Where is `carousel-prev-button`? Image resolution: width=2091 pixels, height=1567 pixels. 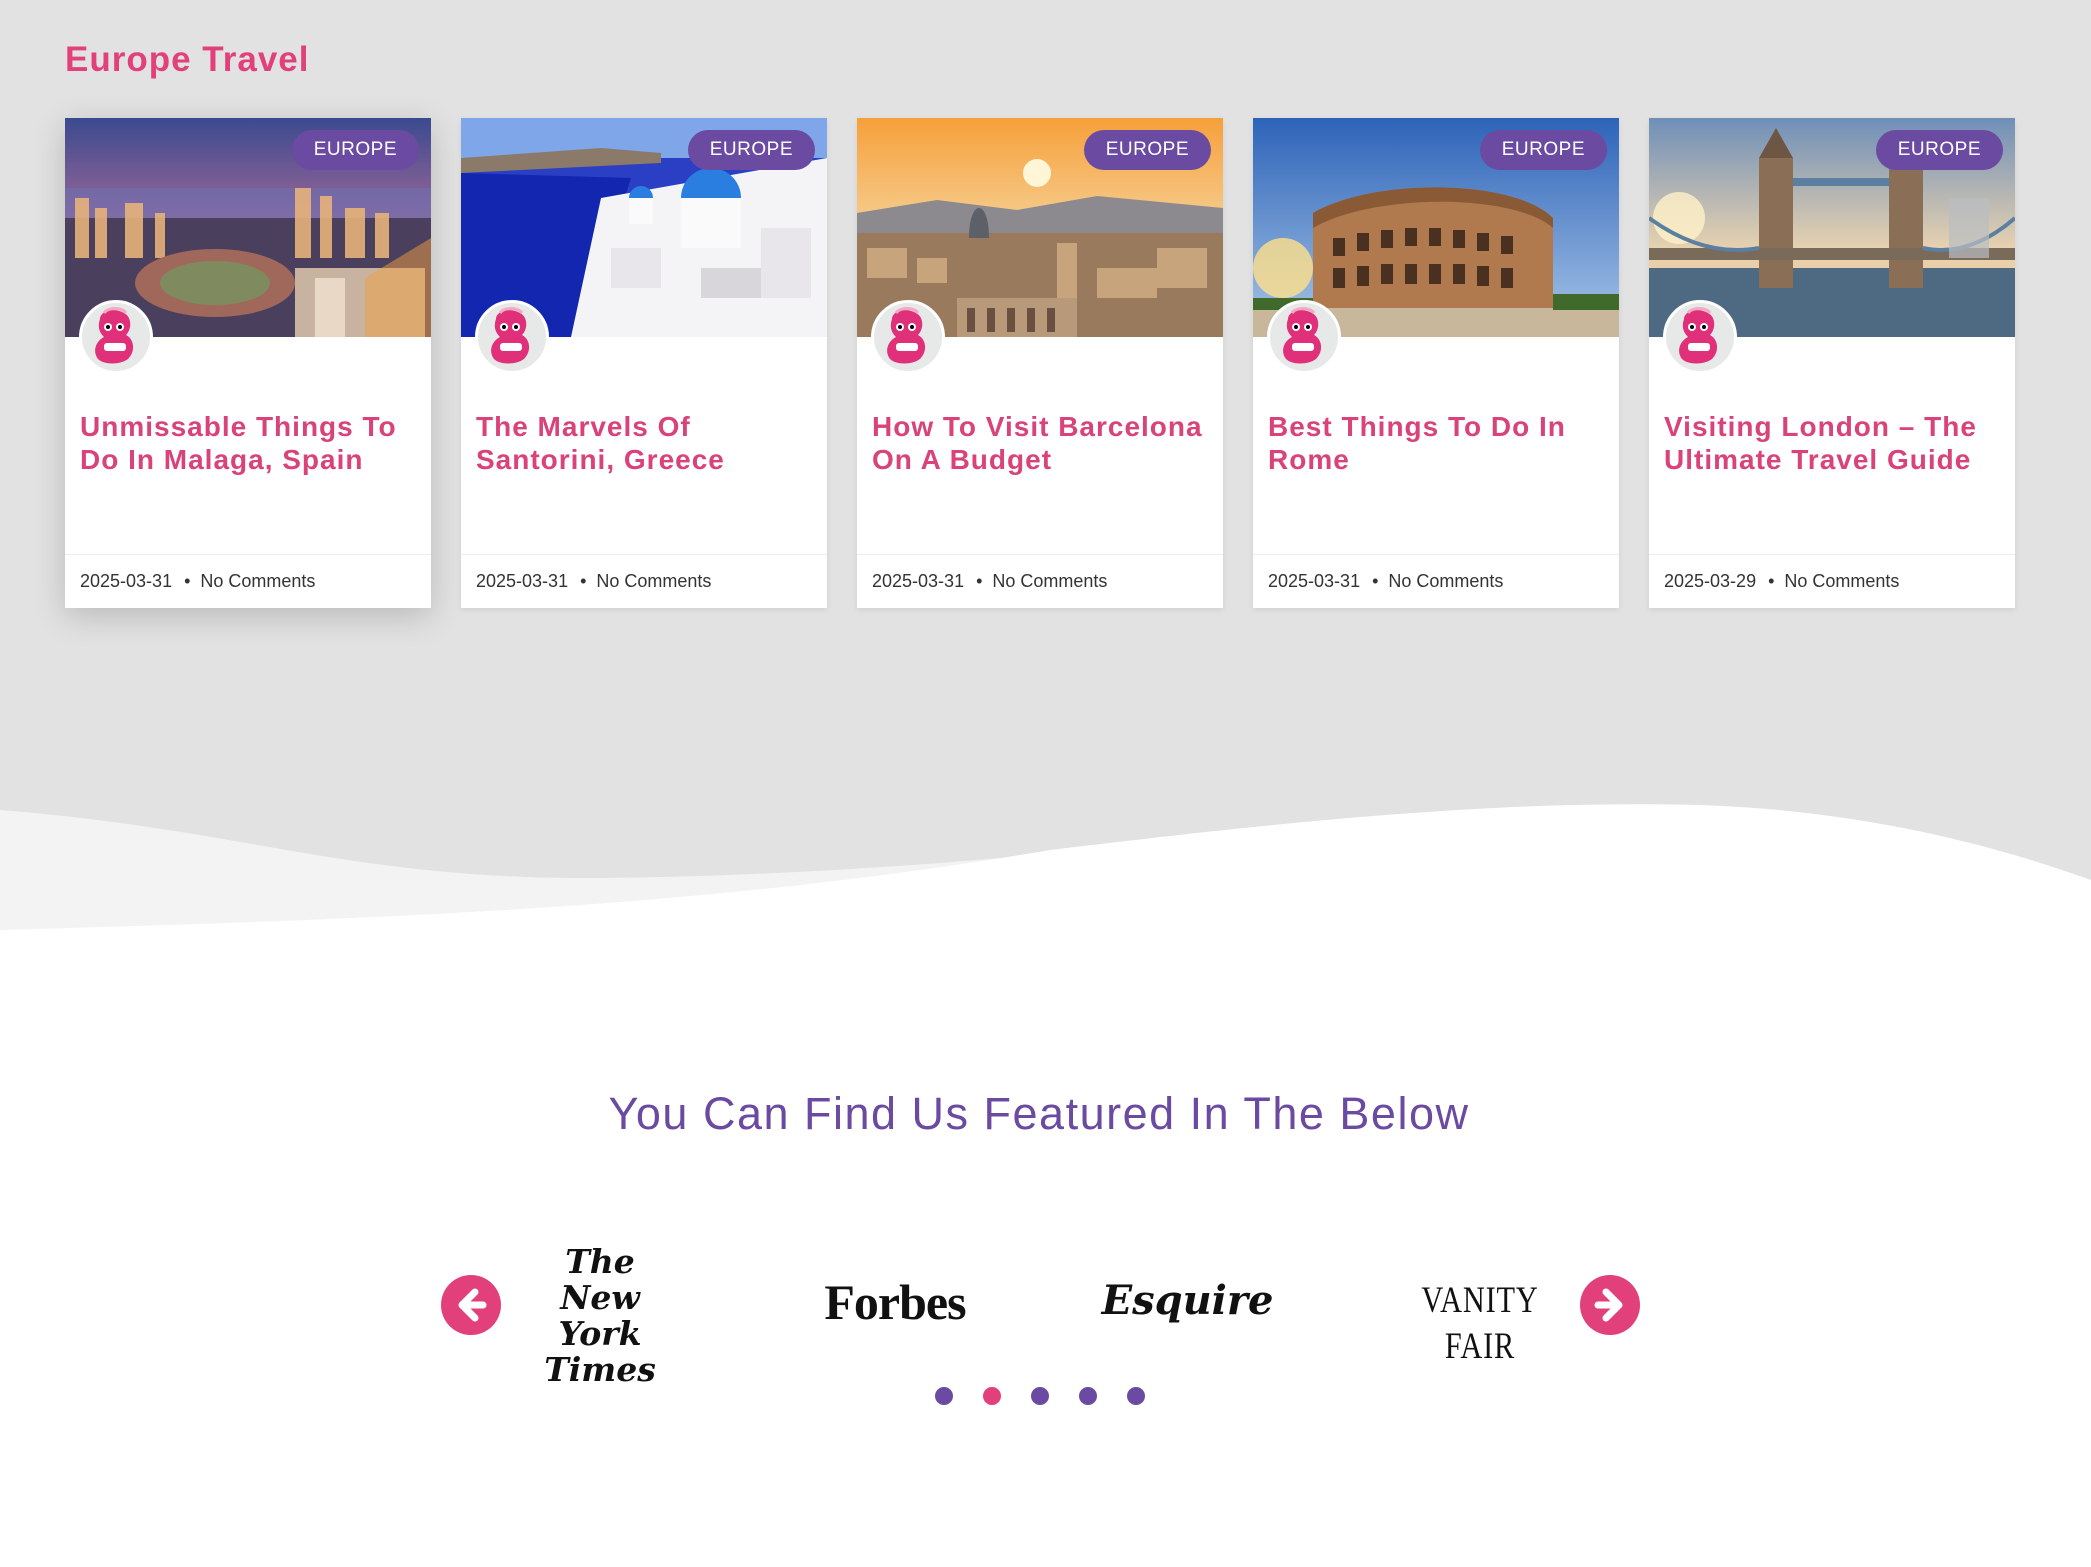 carousel-prev-button is located at coordinates (471, 1305).